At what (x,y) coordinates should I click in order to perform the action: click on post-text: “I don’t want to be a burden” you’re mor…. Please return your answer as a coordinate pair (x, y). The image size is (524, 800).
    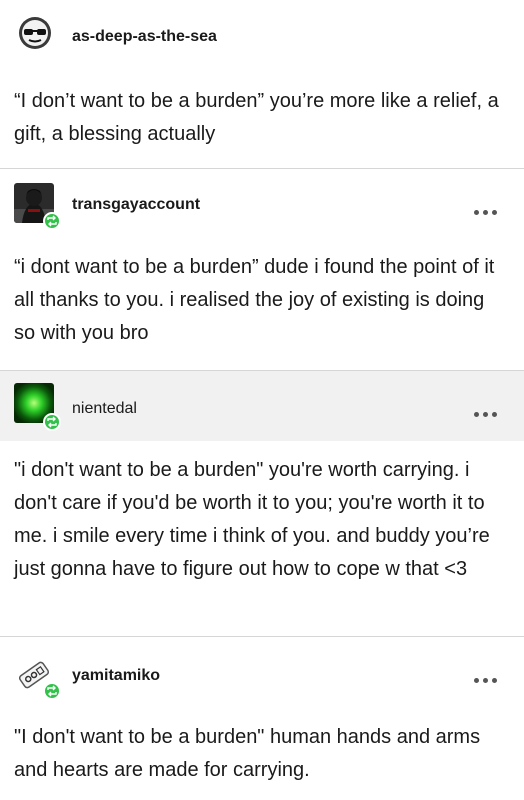
    Looking at the image, I should click on (256, 117).